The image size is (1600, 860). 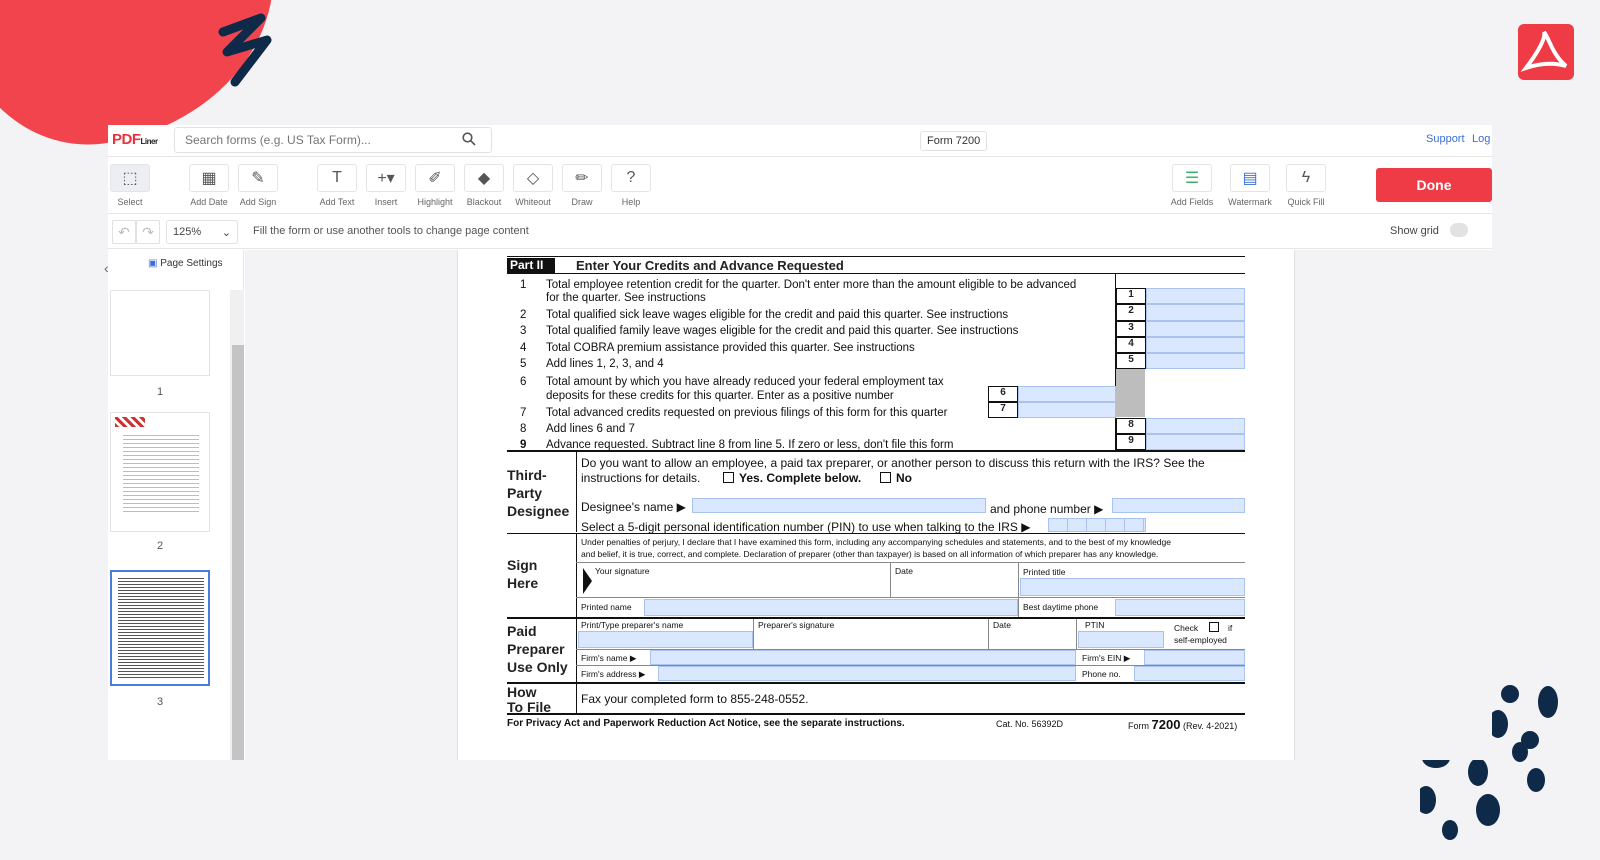 What do you see at coordinates (641, 478) in the screenshot?
I see `designee-question: instructions for details.` at bounding box center [641, 478].